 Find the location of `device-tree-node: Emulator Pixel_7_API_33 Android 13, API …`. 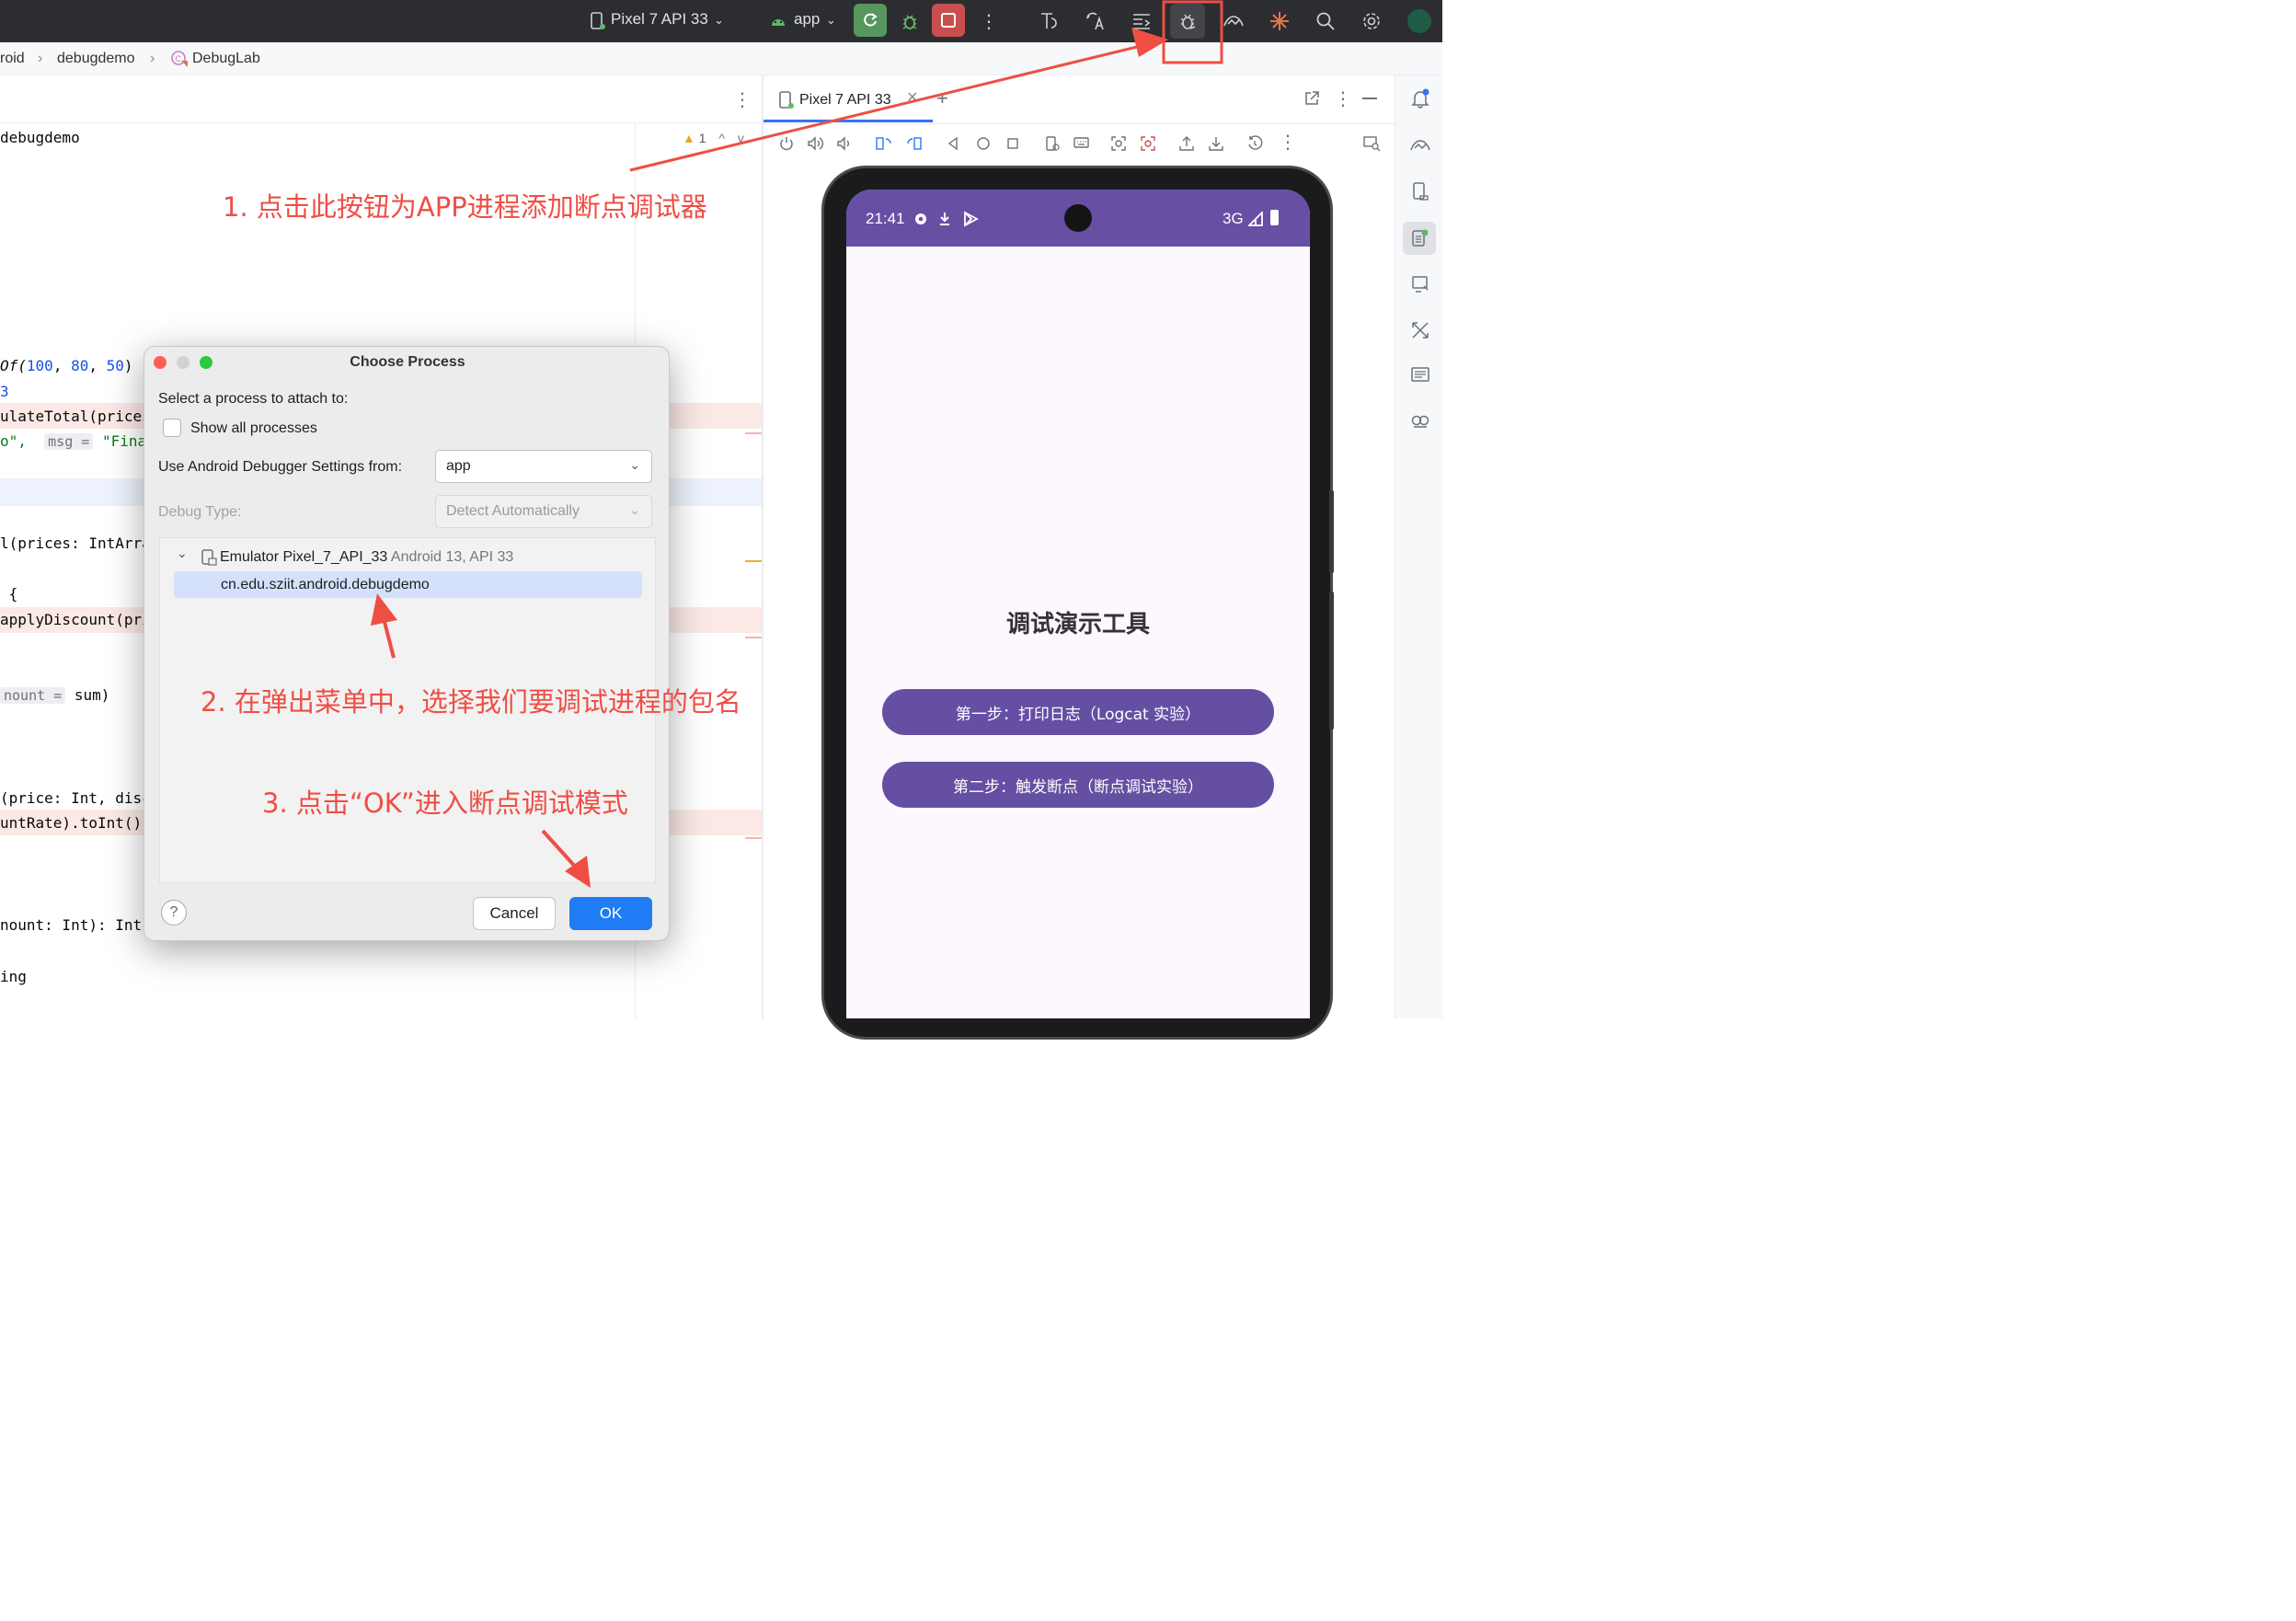

device-tree-node: Emulator Pixel_7_API_33 Android 13, API … is located at coordinates (366, 557).